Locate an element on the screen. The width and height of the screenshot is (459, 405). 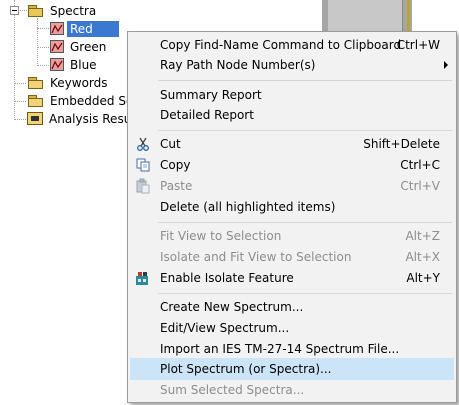
scissors-icon is located at coordinates (143, 144).